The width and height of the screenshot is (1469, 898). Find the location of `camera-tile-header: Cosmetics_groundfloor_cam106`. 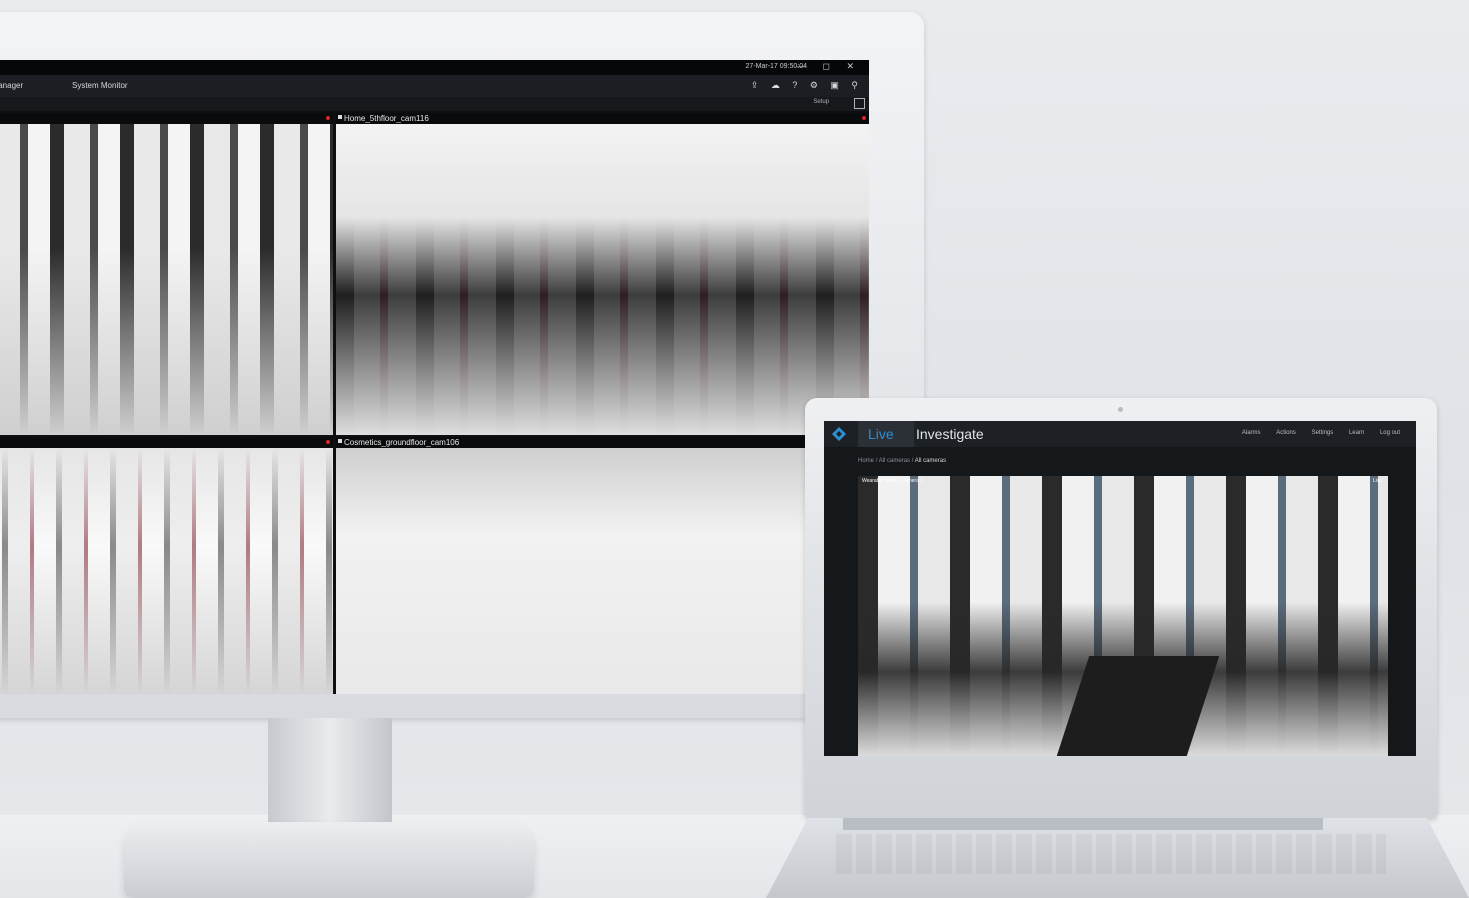

camera-tile-header: Cosmetics_groundfloor_cam106 is located at coordinates (602, 442).